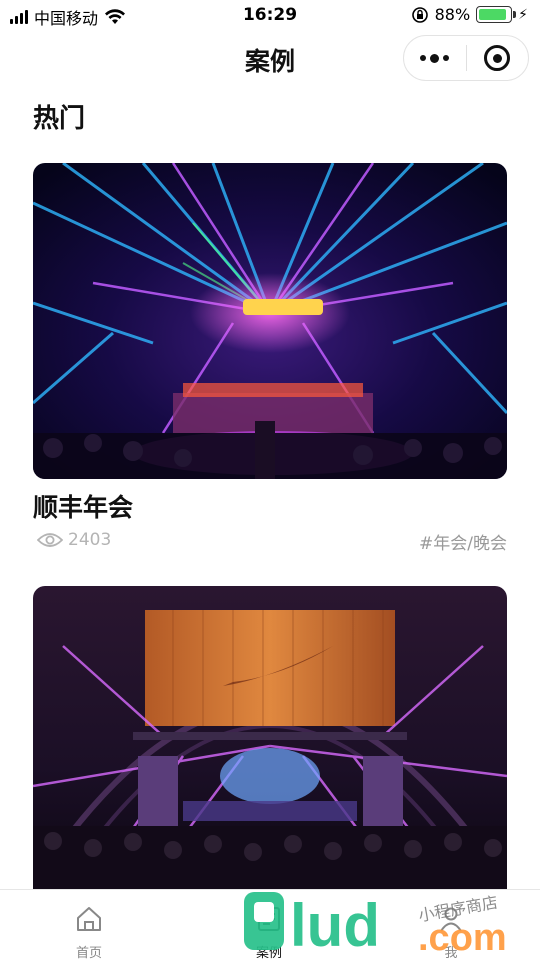  I want to click on battery-fill, so click(492, 14).